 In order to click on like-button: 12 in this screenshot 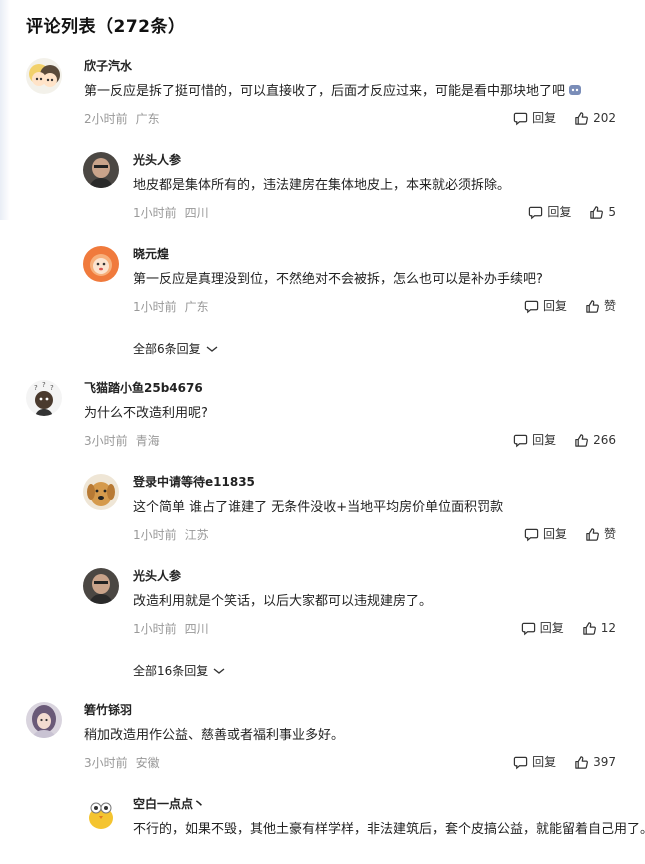, I will do `click(599, 628)`.